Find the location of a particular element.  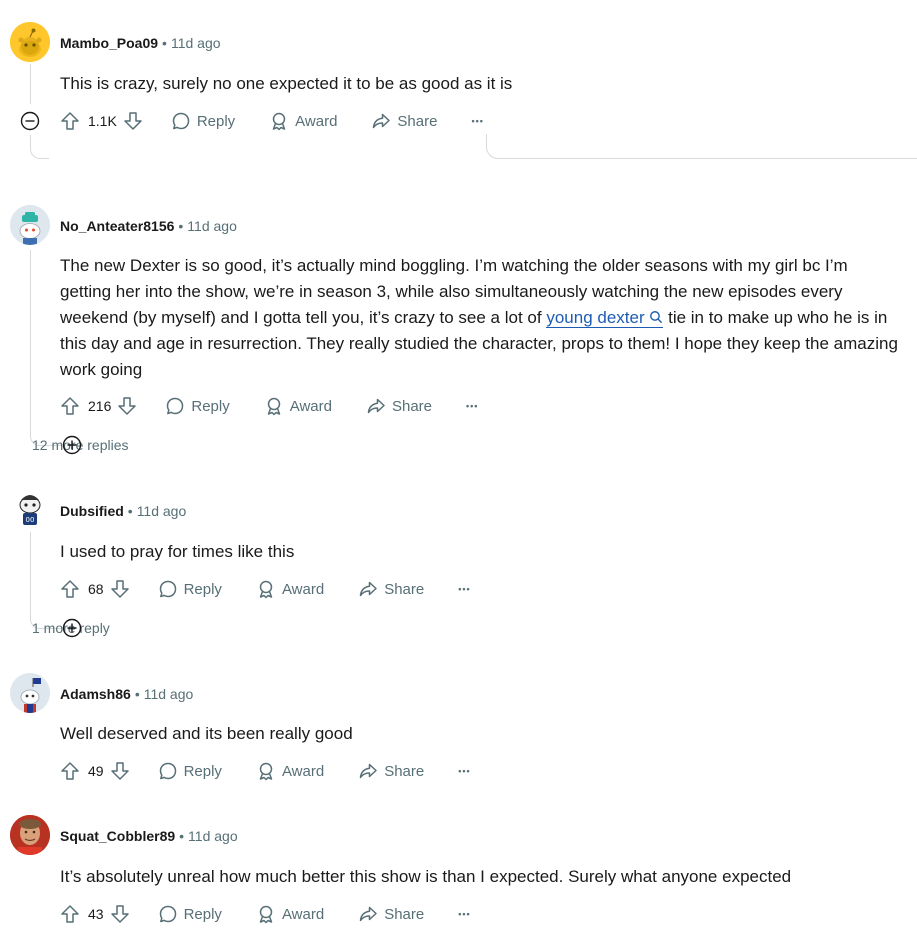

more-replies-button: 12 more replies is located at coordinates (80, 445).